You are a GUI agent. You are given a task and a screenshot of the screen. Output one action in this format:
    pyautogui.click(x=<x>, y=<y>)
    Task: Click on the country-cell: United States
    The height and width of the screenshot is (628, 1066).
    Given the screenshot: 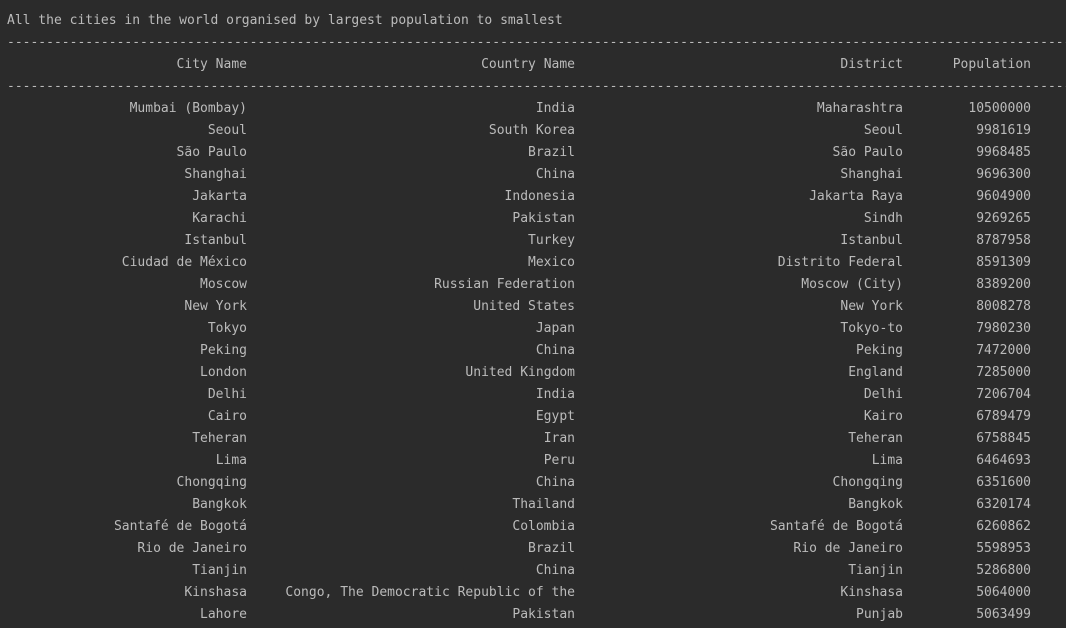 What is the action you would take?
    pyautogui.click(x=524, y=306)
    